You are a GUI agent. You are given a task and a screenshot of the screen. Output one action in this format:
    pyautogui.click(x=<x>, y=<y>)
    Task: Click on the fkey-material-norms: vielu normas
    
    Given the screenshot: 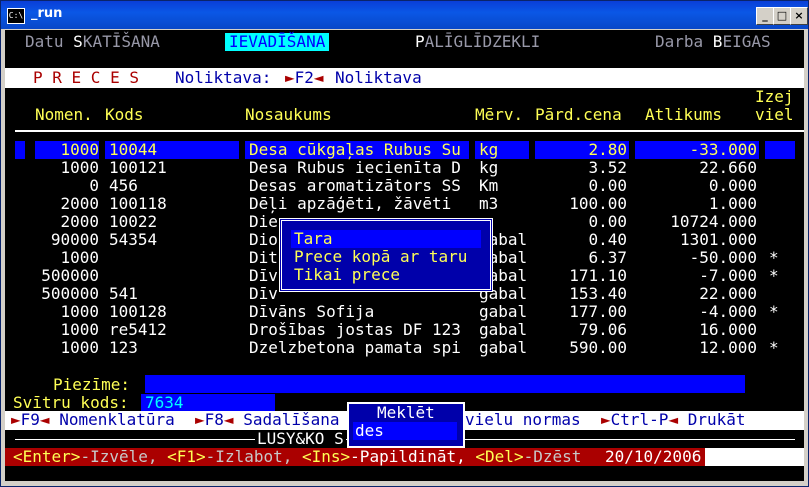 What is the action you would take?
    pyautogui.click(x=523, y=420)
    